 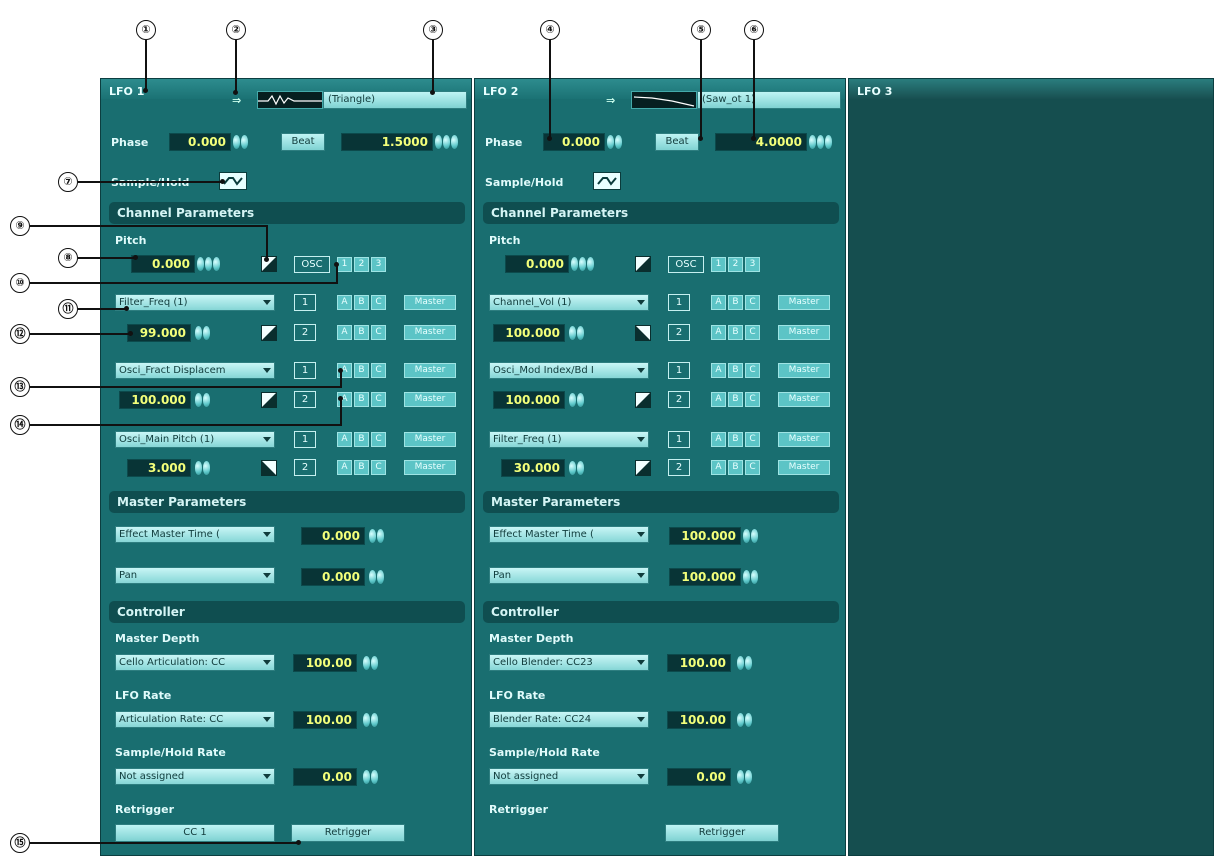 I want to click on lfo-rate-value: 100.00, so click(x=325, y=720).